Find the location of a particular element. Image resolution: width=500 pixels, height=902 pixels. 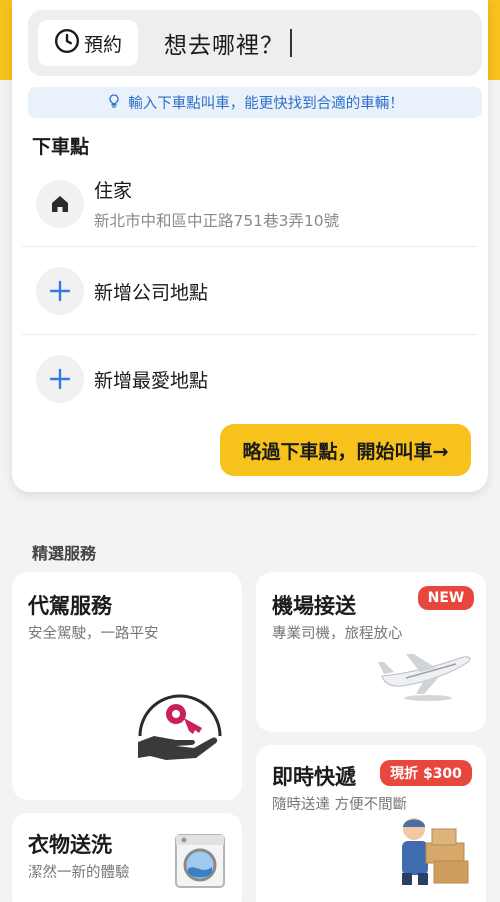

airplane-icon is located at coordinates (426, 679).